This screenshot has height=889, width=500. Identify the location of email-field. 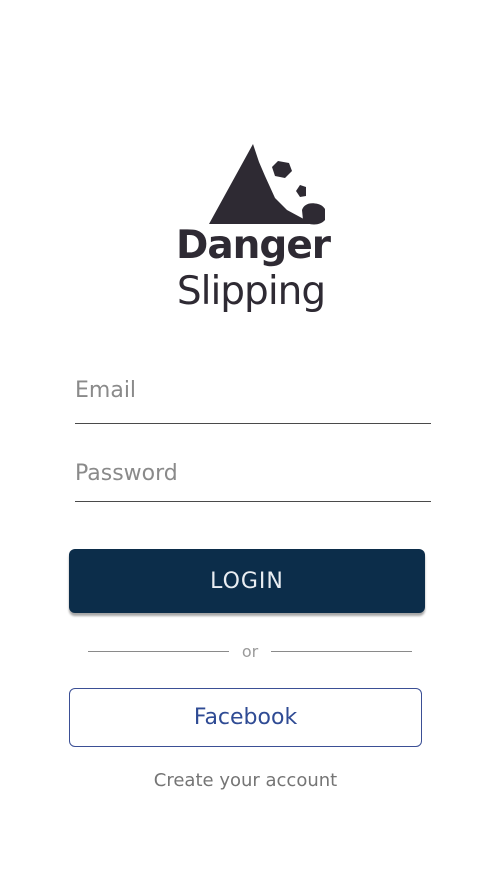
(253, 401).